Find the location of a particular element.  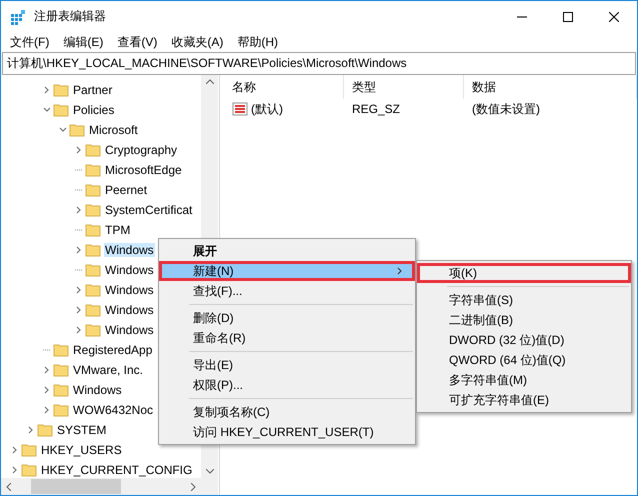

table-cell-text: REG_SZ is located at coordinates (376, 109).